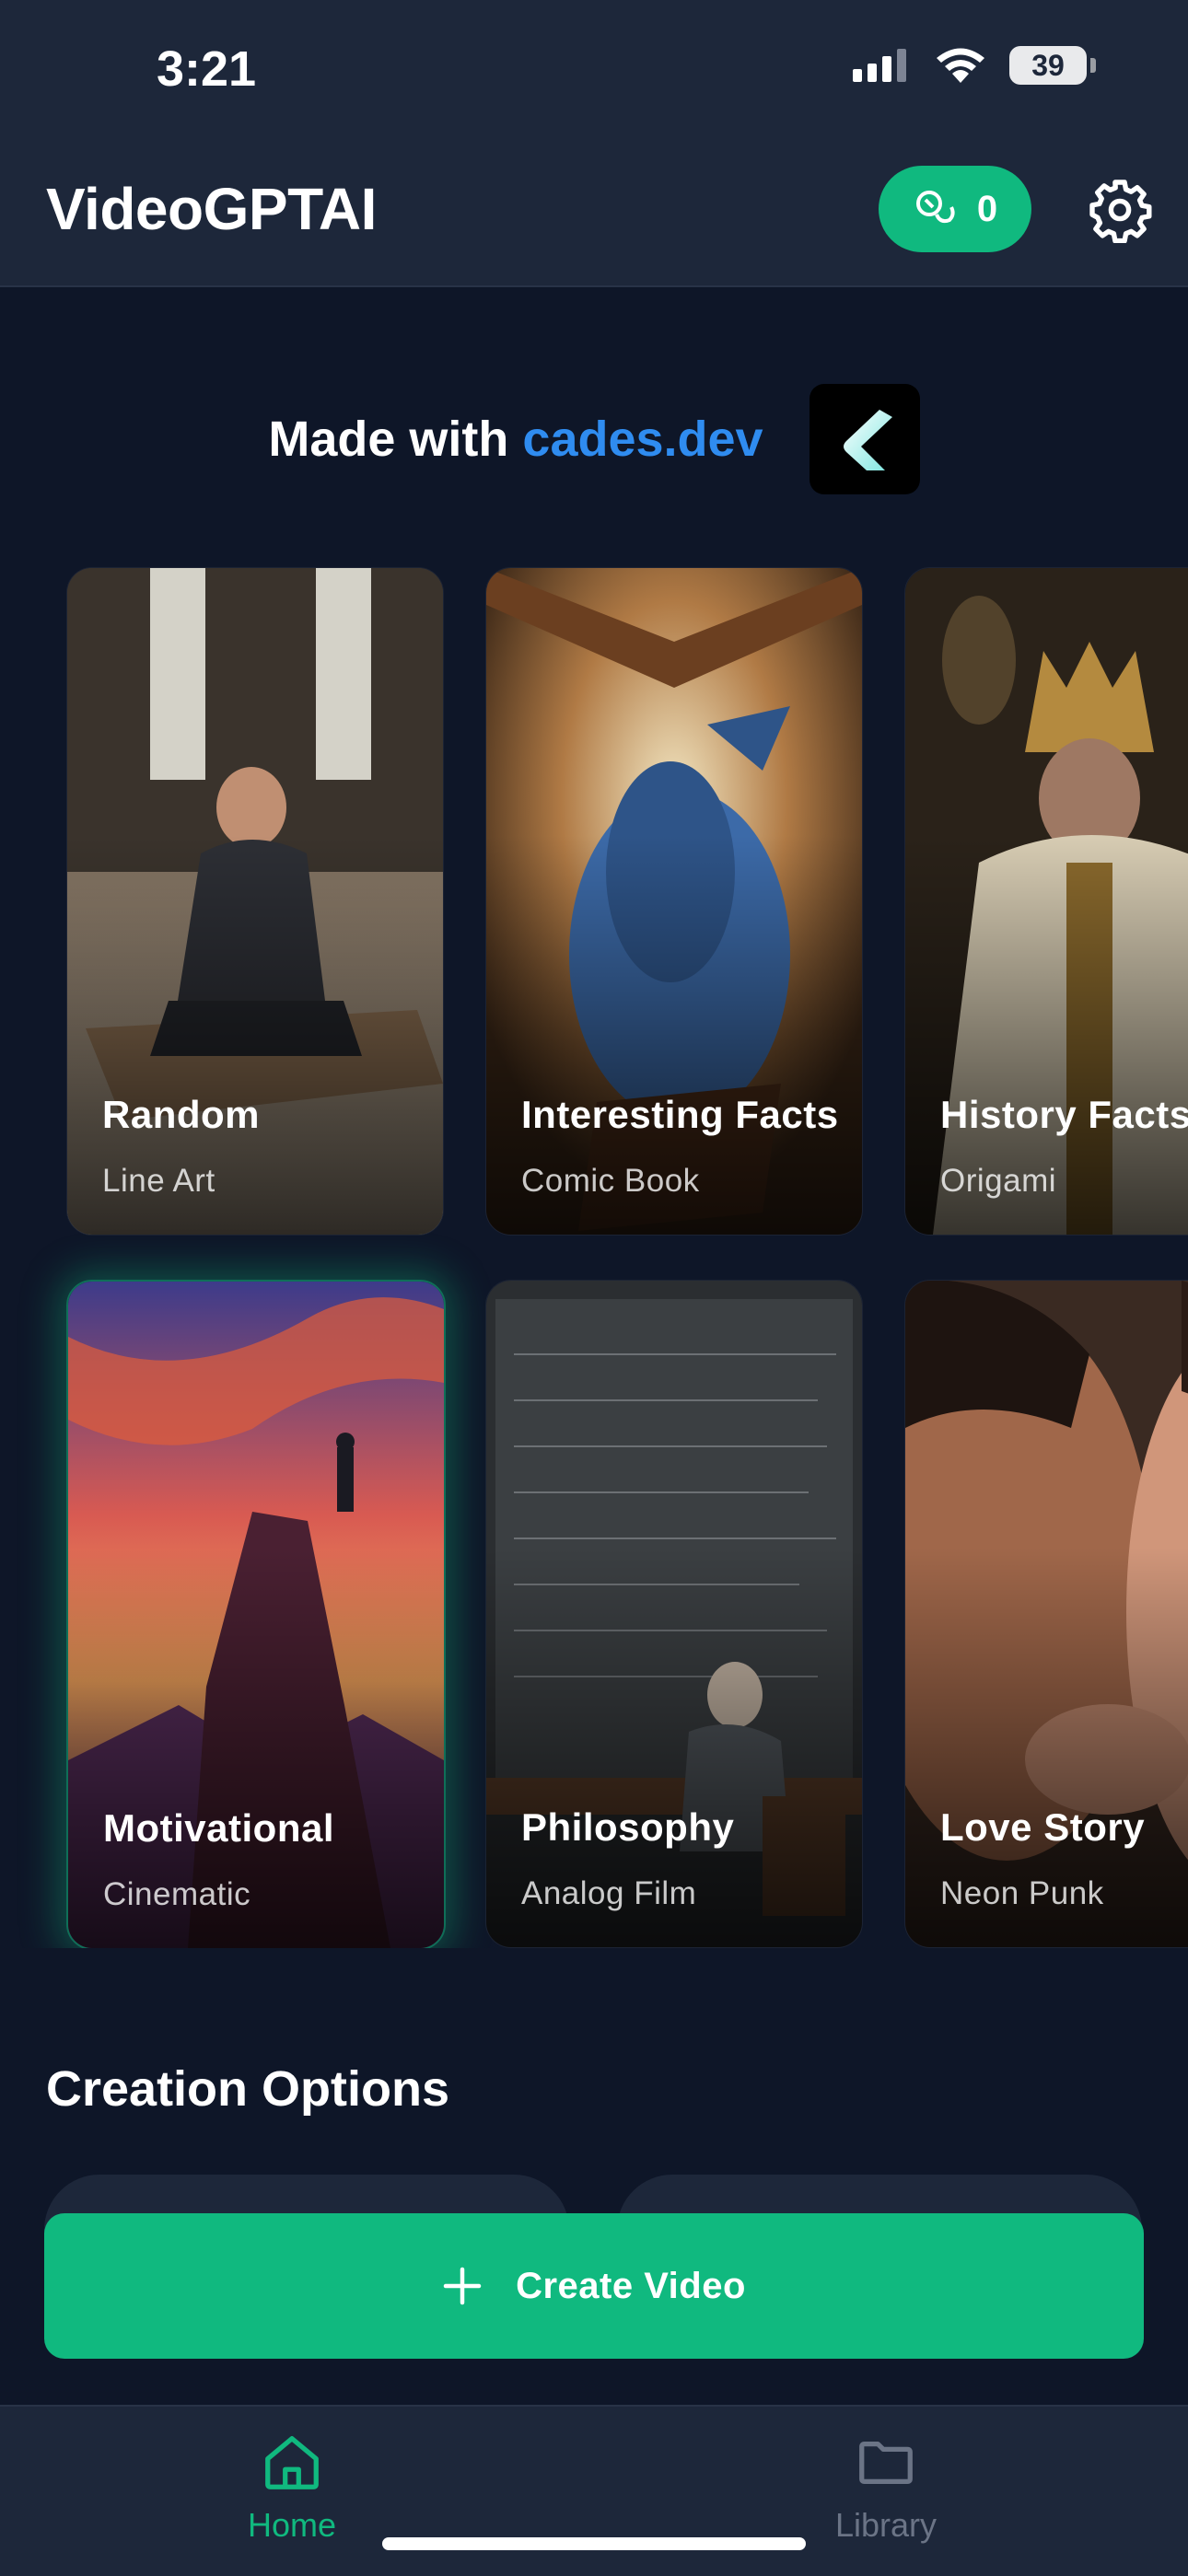 The width and height of the screenshot is (1188, 2576). I want to click on card-style: Cinematic, so click(177, 1894).